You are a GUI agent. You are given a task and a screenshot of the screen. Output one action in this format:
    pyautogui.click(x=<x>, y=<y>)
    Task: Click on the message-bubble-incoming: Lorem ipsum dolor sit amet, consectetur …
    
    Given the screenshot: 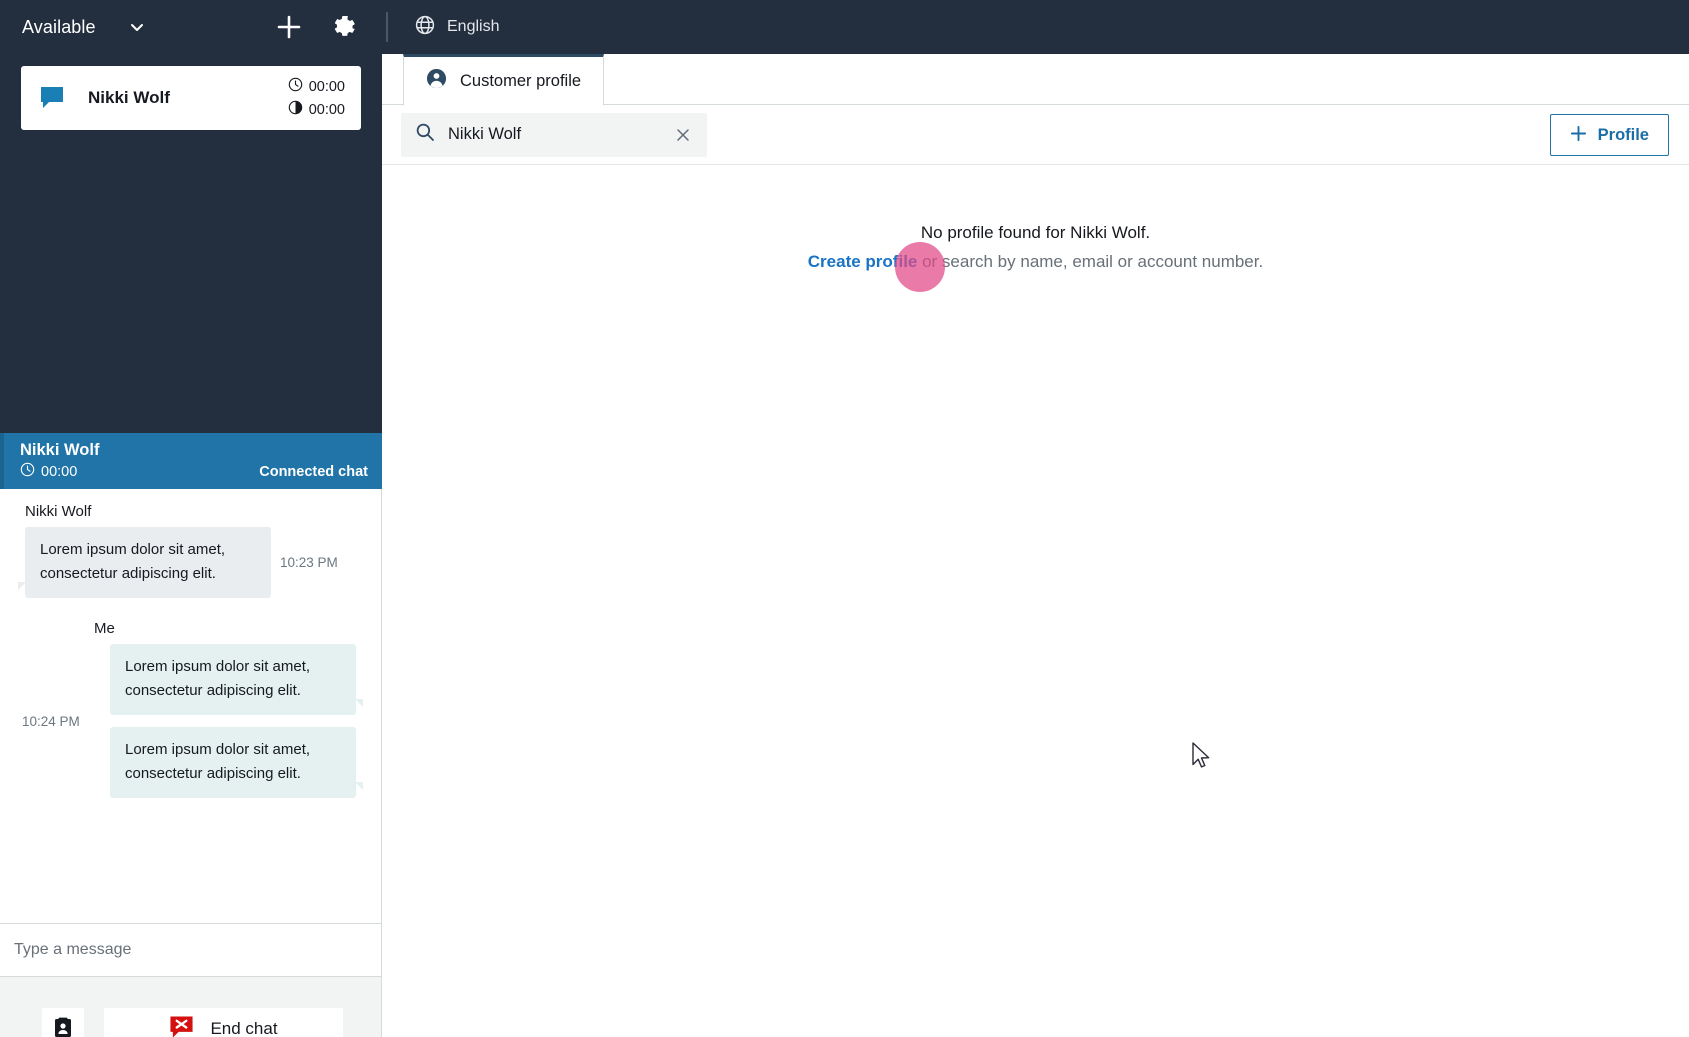 What is the action you would take?
    pyautogui.click(x=144, y=562)
    